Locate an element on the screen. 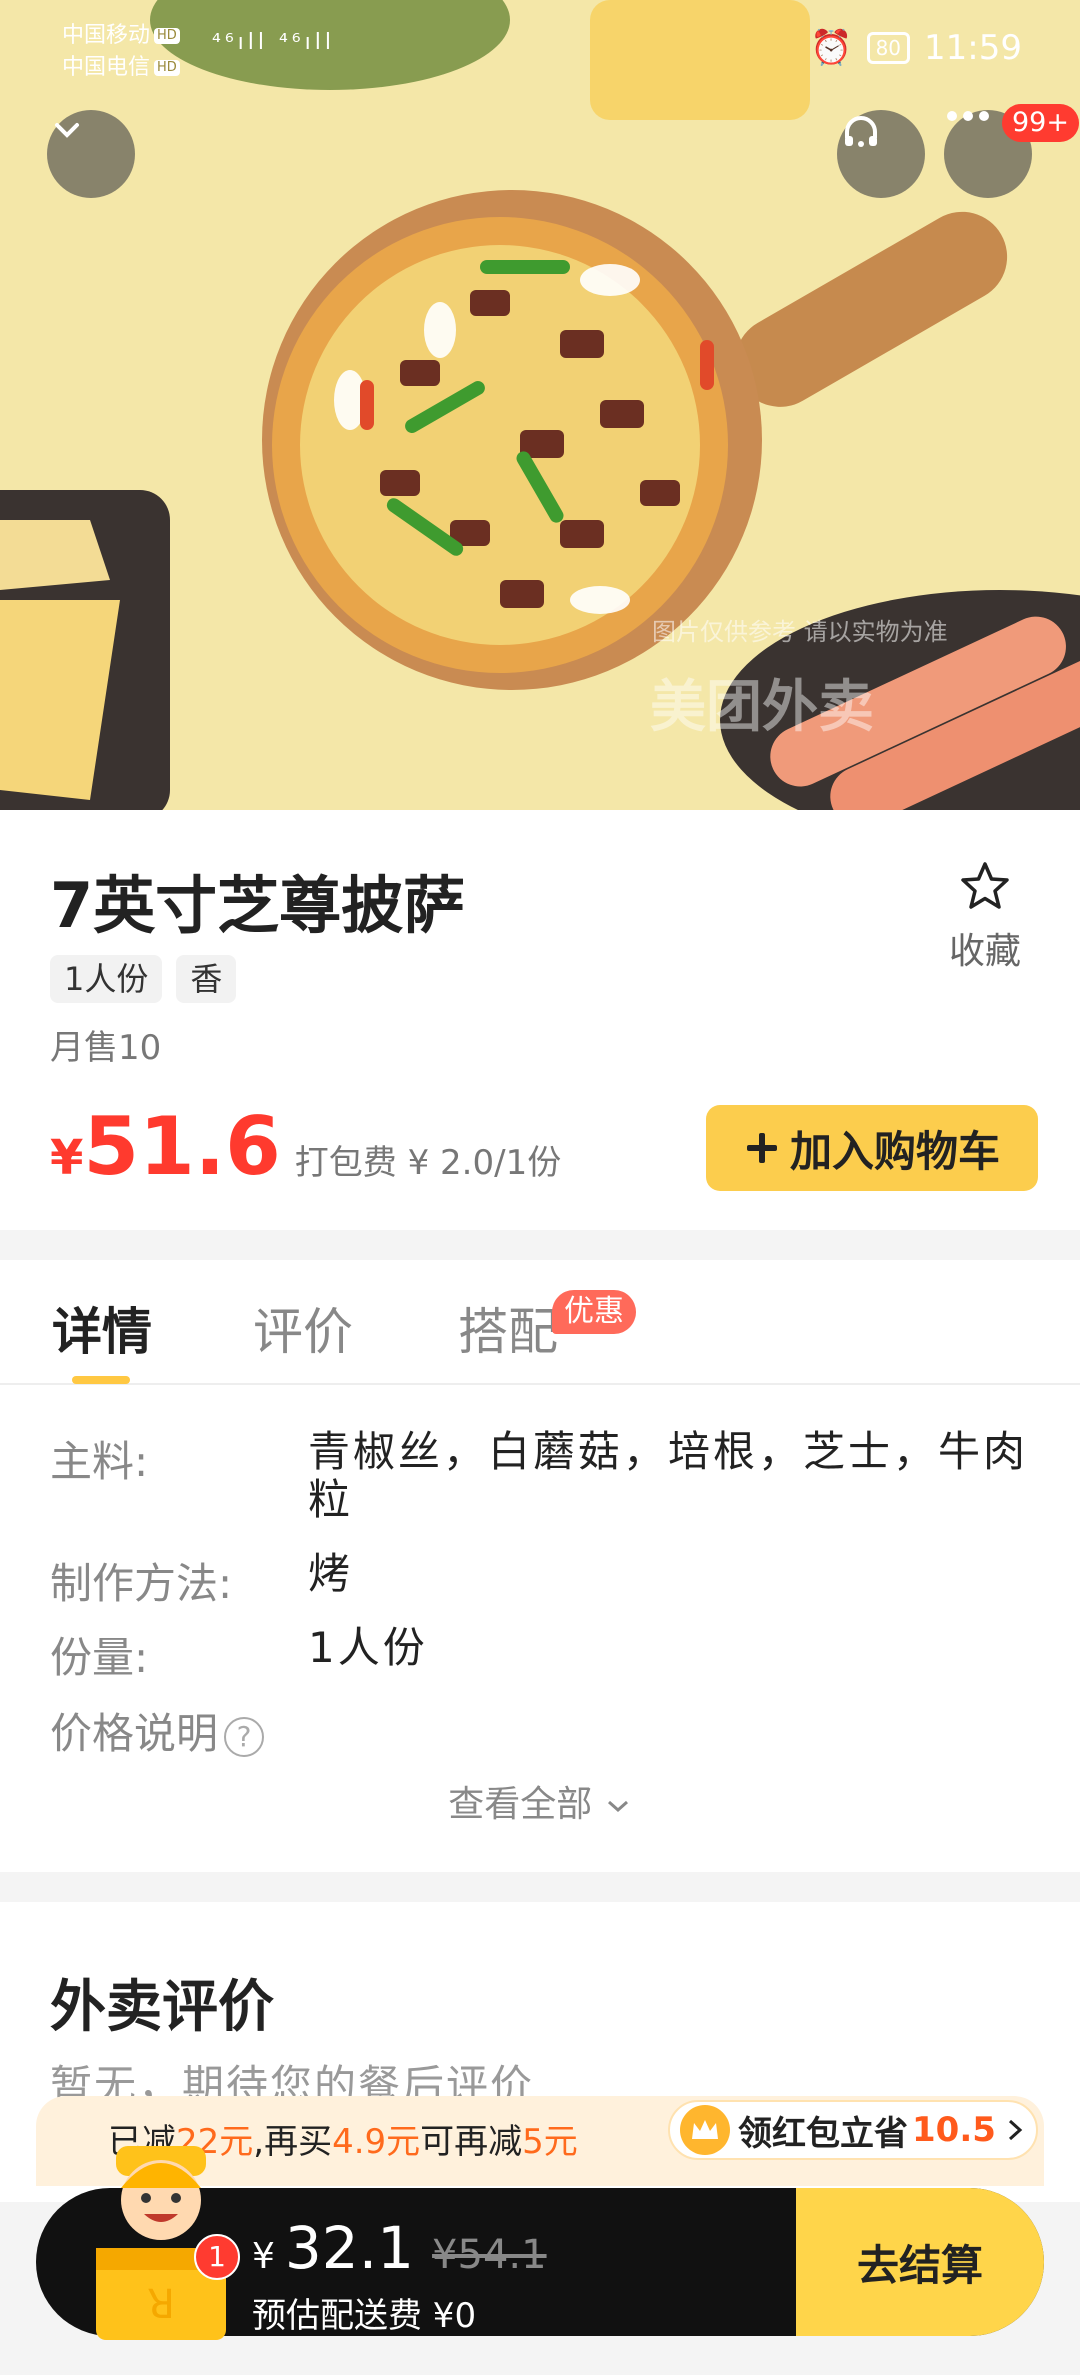 The width and height of the screenshot is (1080, 2375). view-all-label: 查看全部 is located at coordinates (520, 1804).